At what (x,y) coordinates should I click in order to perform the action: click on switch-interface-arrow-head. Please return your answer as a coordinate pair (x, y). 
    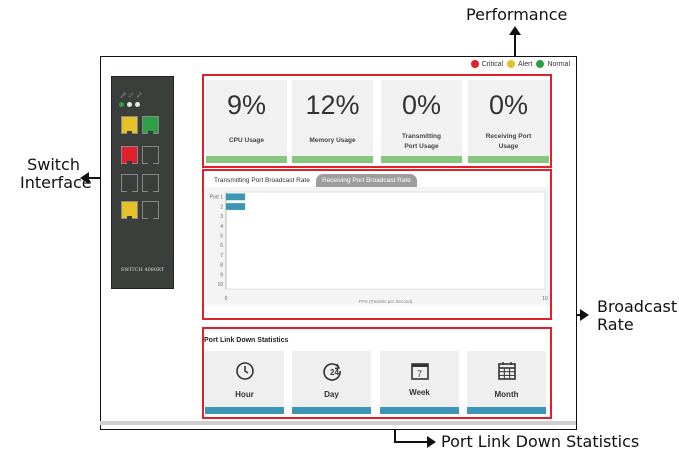
    Looking at the image, I should click on (84, 178).